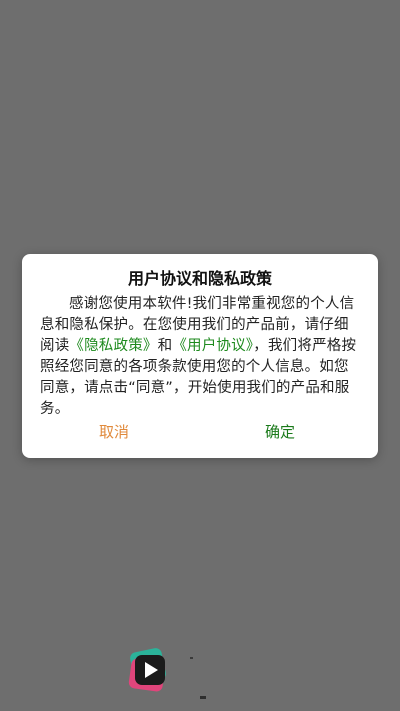  Describe the element at coordinates (114, 432) in the screenshot. I see `cancel-button: 取消` at that location.